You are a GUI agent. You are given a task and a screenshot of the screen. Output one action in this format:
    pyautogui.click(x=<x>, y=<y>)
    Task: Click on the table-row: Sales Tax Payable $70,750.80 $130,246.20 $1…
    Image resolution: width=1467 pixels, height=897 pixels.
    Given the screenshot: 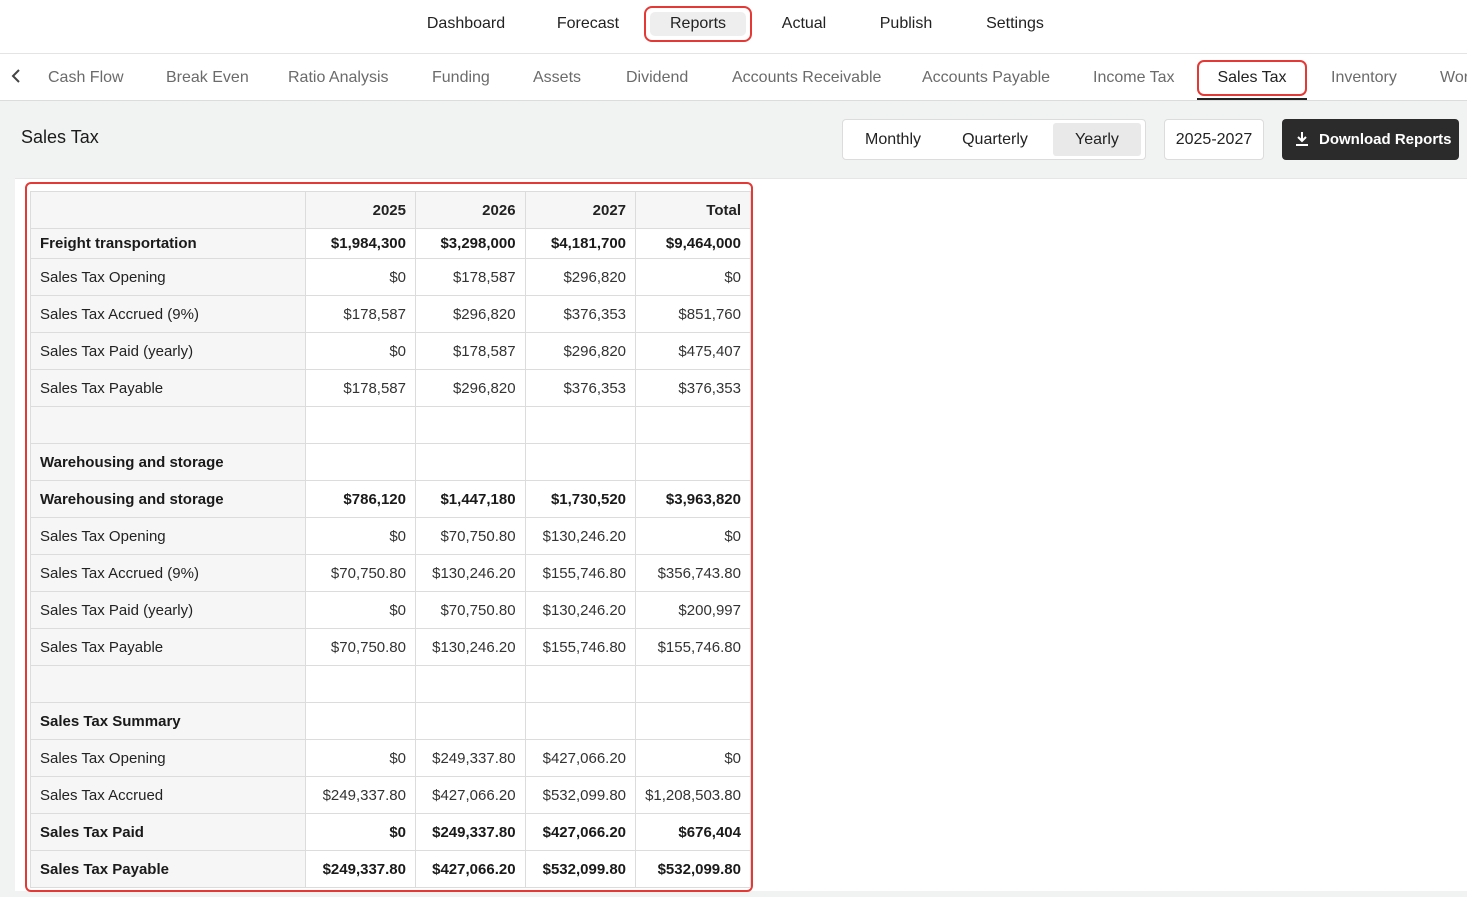 What is the action you would take?
    pyautogui.click(x=390, y=647)
    